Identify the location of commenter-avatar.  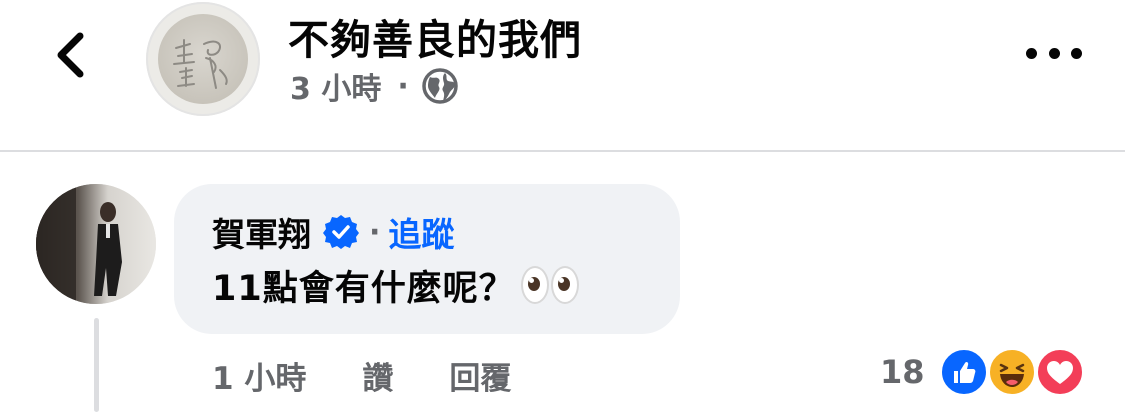
(96, 244).